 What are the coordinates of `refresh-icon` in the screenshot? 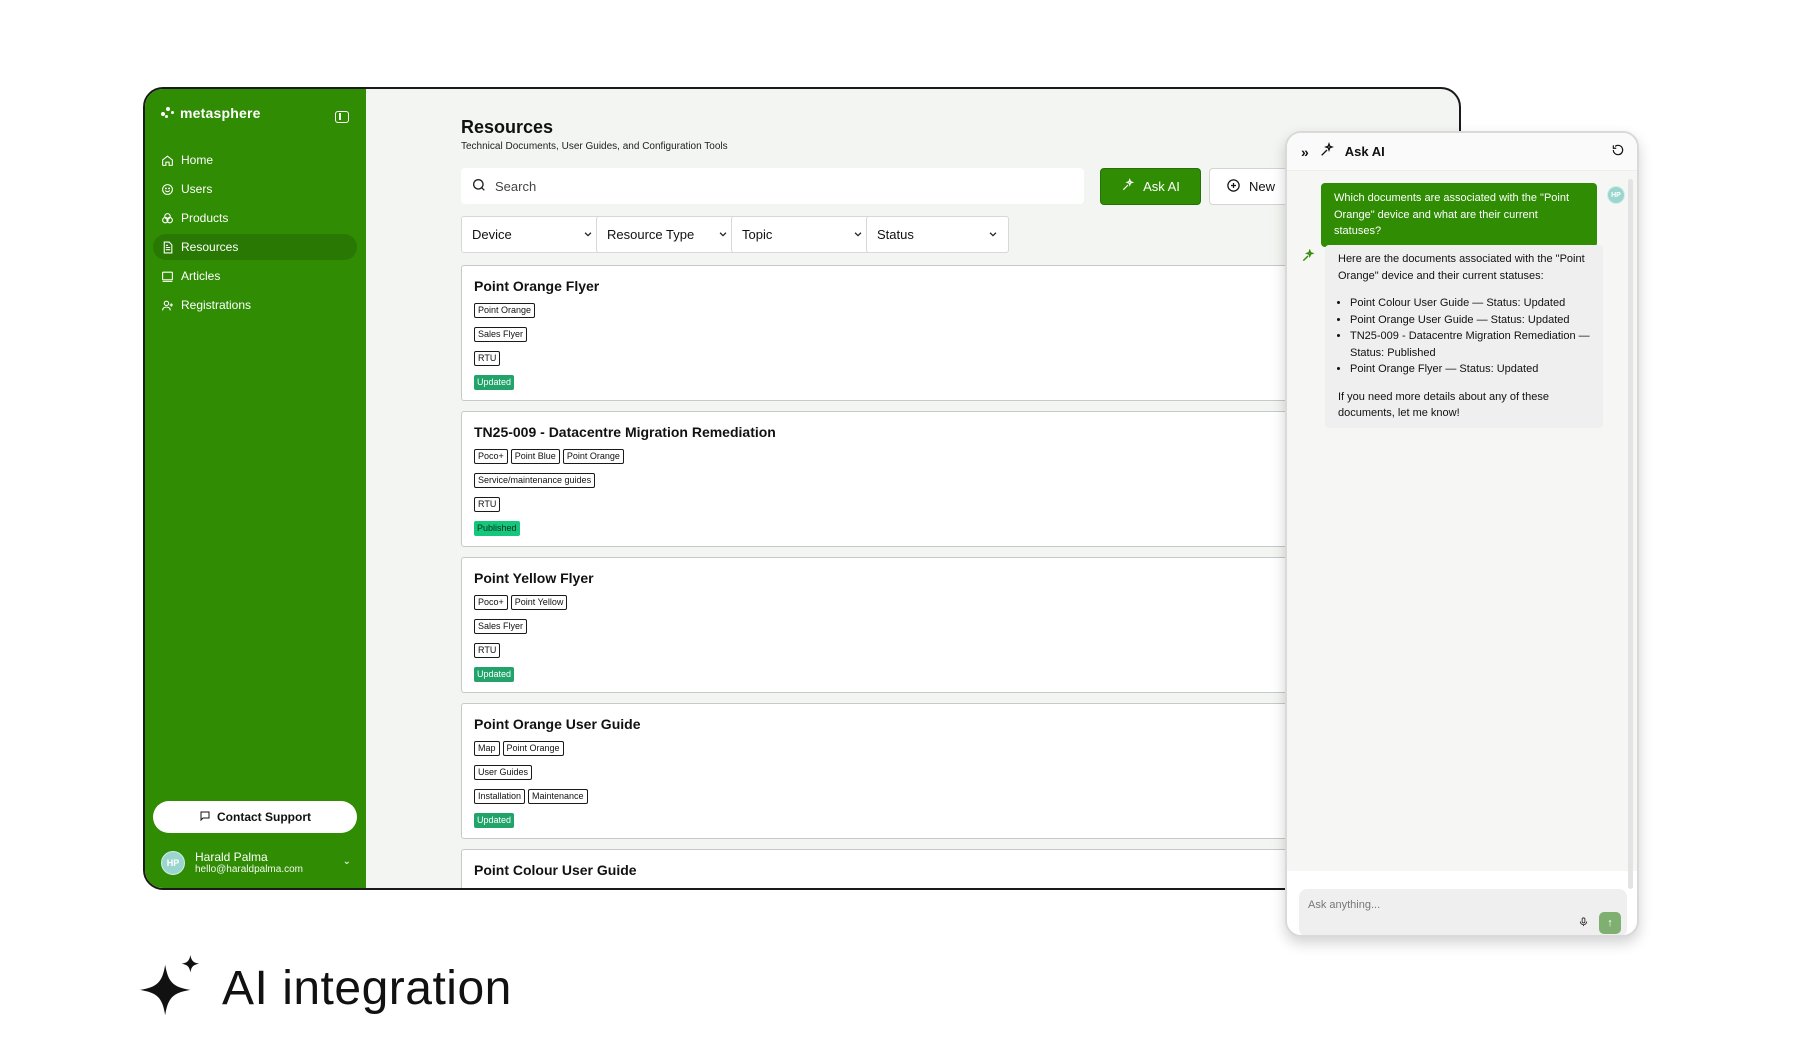 It's located at (1618, 151).